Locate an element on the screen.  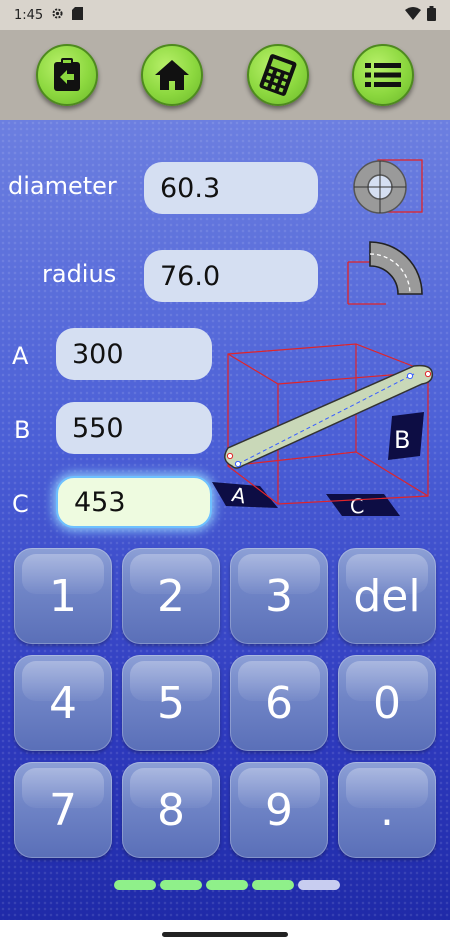
c-field: 453 is located at coordinates (134, 502).